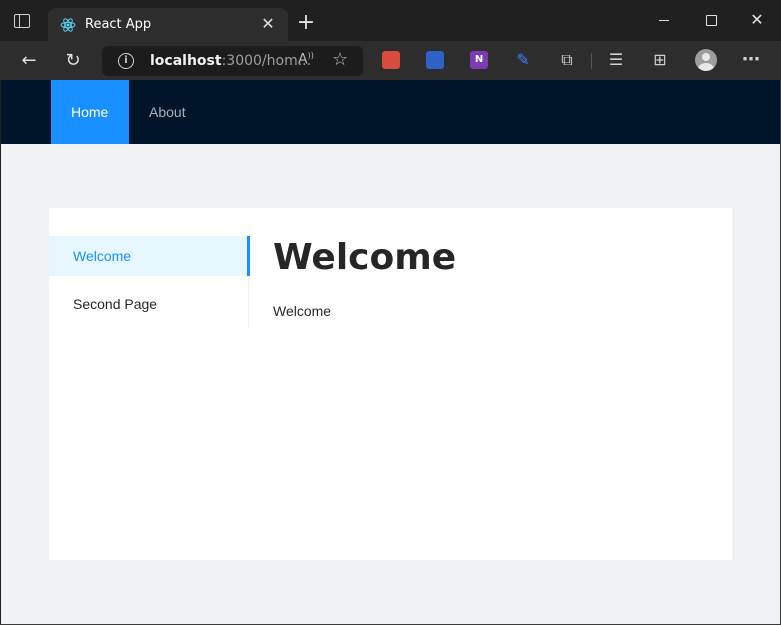  Describe the element at coordinates (340, 59) in the screenshot. I see `add-favorite-icon: ☆` at that location.